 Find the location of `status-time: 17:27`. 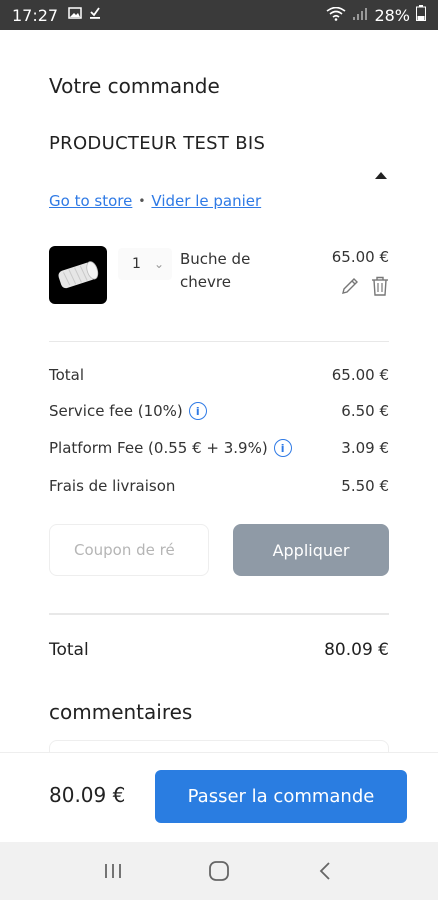

status-time: 17:27 is located at coordinates (35, 15).